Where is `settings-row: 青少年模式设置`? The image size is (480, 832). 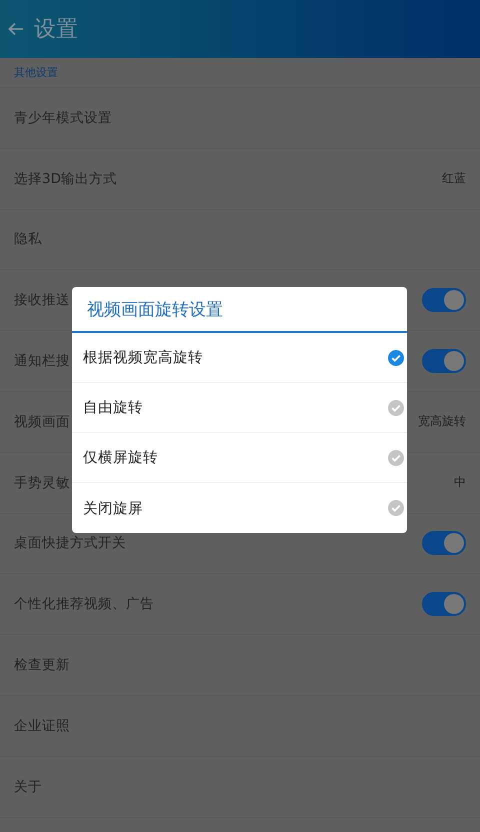
settings-row: 青少年模式设置 is located at coordinates (240, 118).